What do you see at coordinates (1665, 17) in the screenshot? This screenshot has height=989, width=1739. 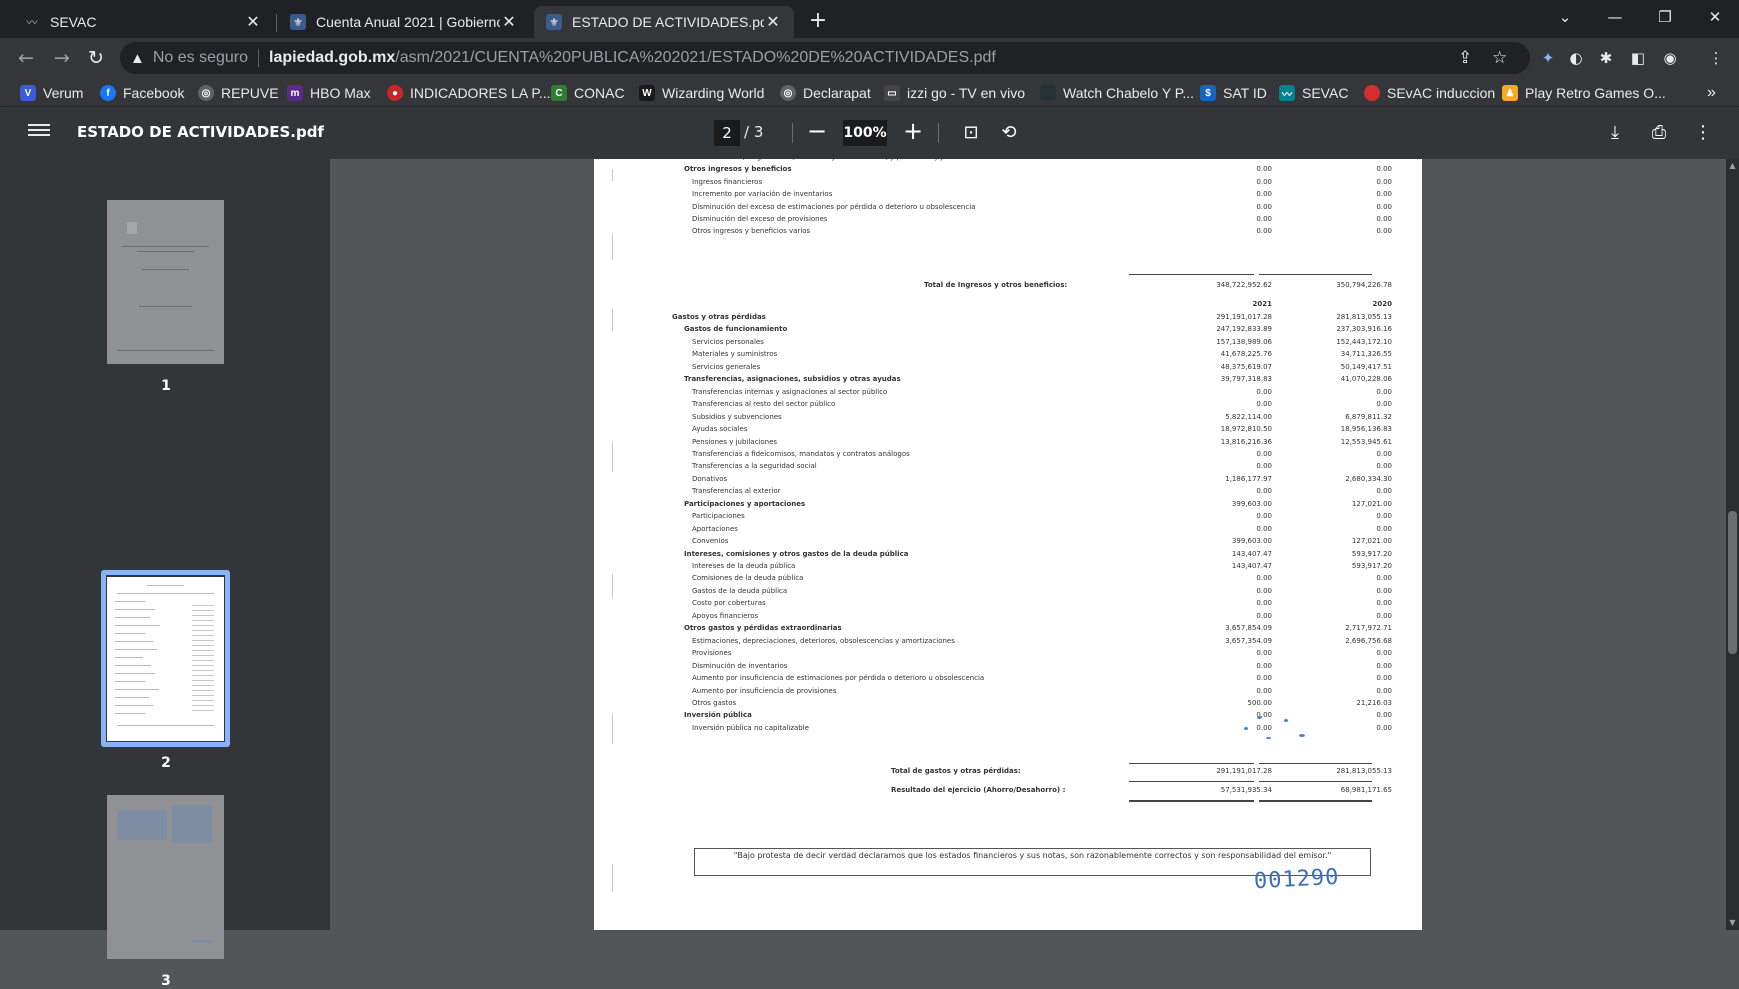 I see `restore-button: ❐` at bounding box center [1665, 17].